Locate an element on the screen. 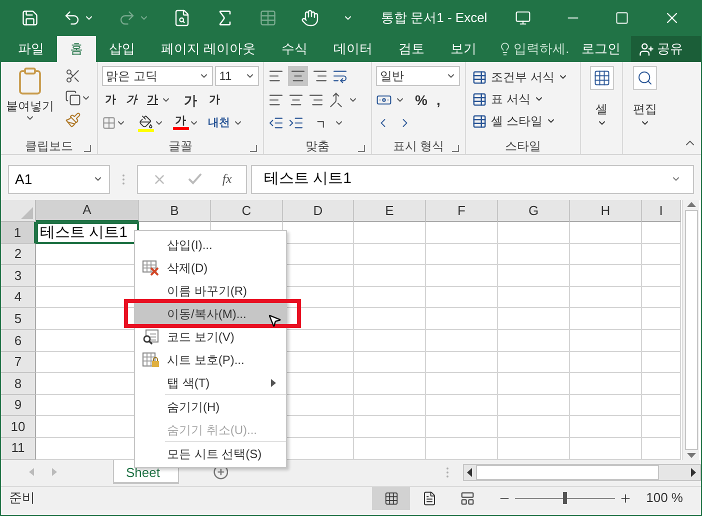 The image size is (702, 516). ribbon-tab: 페이지 레이아웃 is located at coordinates (208, 49).